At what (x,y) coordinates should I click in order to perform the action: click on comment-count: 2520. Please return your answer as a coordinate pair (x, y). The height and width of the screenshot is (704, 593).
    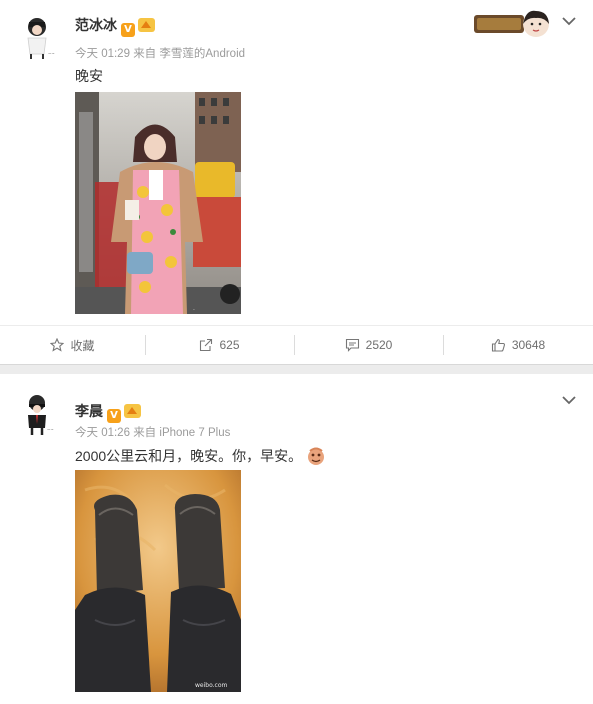
    Looking at the image, I should click on (379, 345).